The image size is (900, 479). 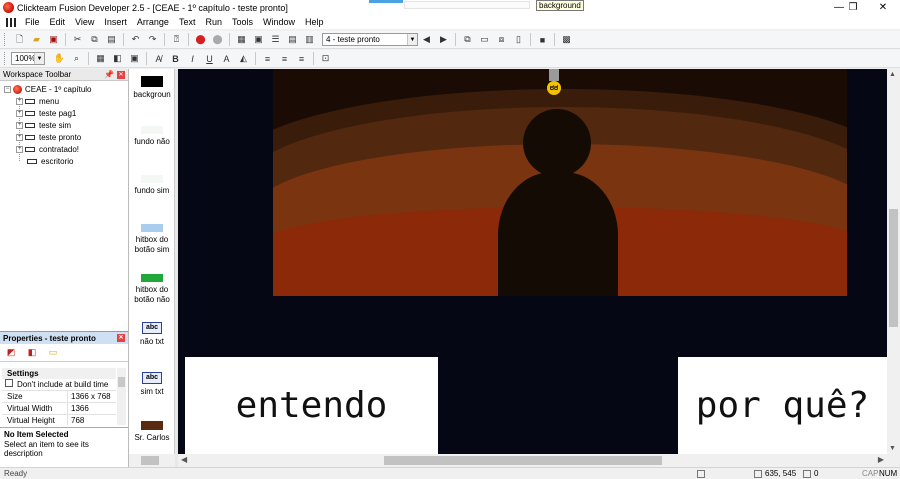 What do you see at coordinates (50, 161) in the screenshot?
I see `tree-item-escritorio: escritorio` at bounding box center [50, 161].